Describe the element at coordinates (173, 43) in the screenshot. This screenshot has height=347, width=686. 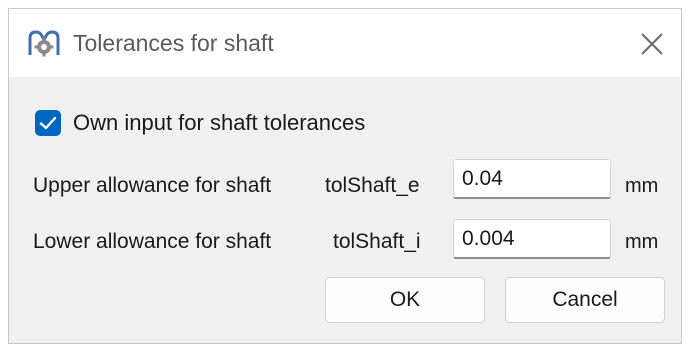
I see `window-title: Tolerances for shaft` at that location.